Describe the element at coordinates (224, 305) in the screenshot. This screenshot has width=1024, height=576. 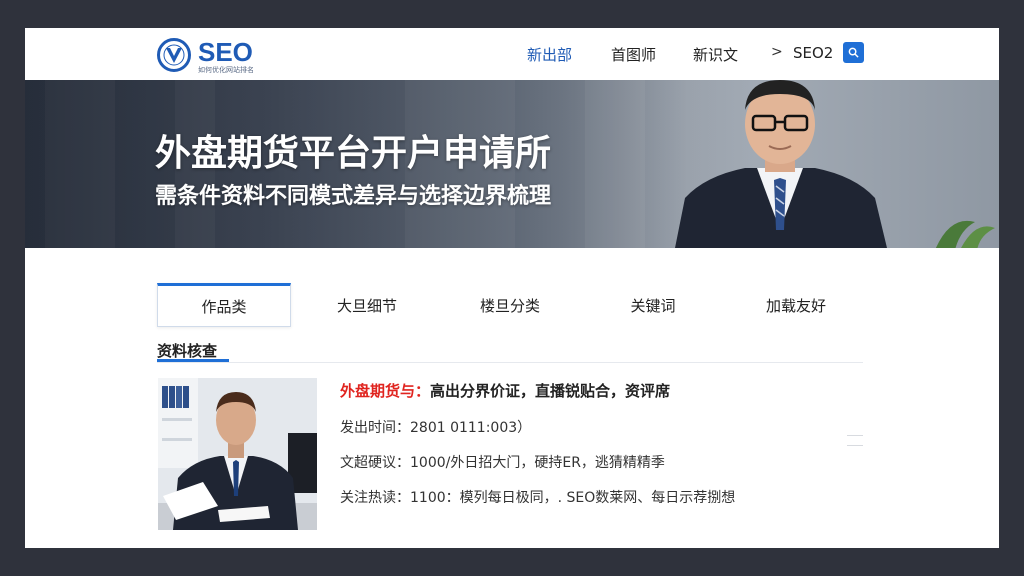
I see `tab-1: 作品类` at that location.